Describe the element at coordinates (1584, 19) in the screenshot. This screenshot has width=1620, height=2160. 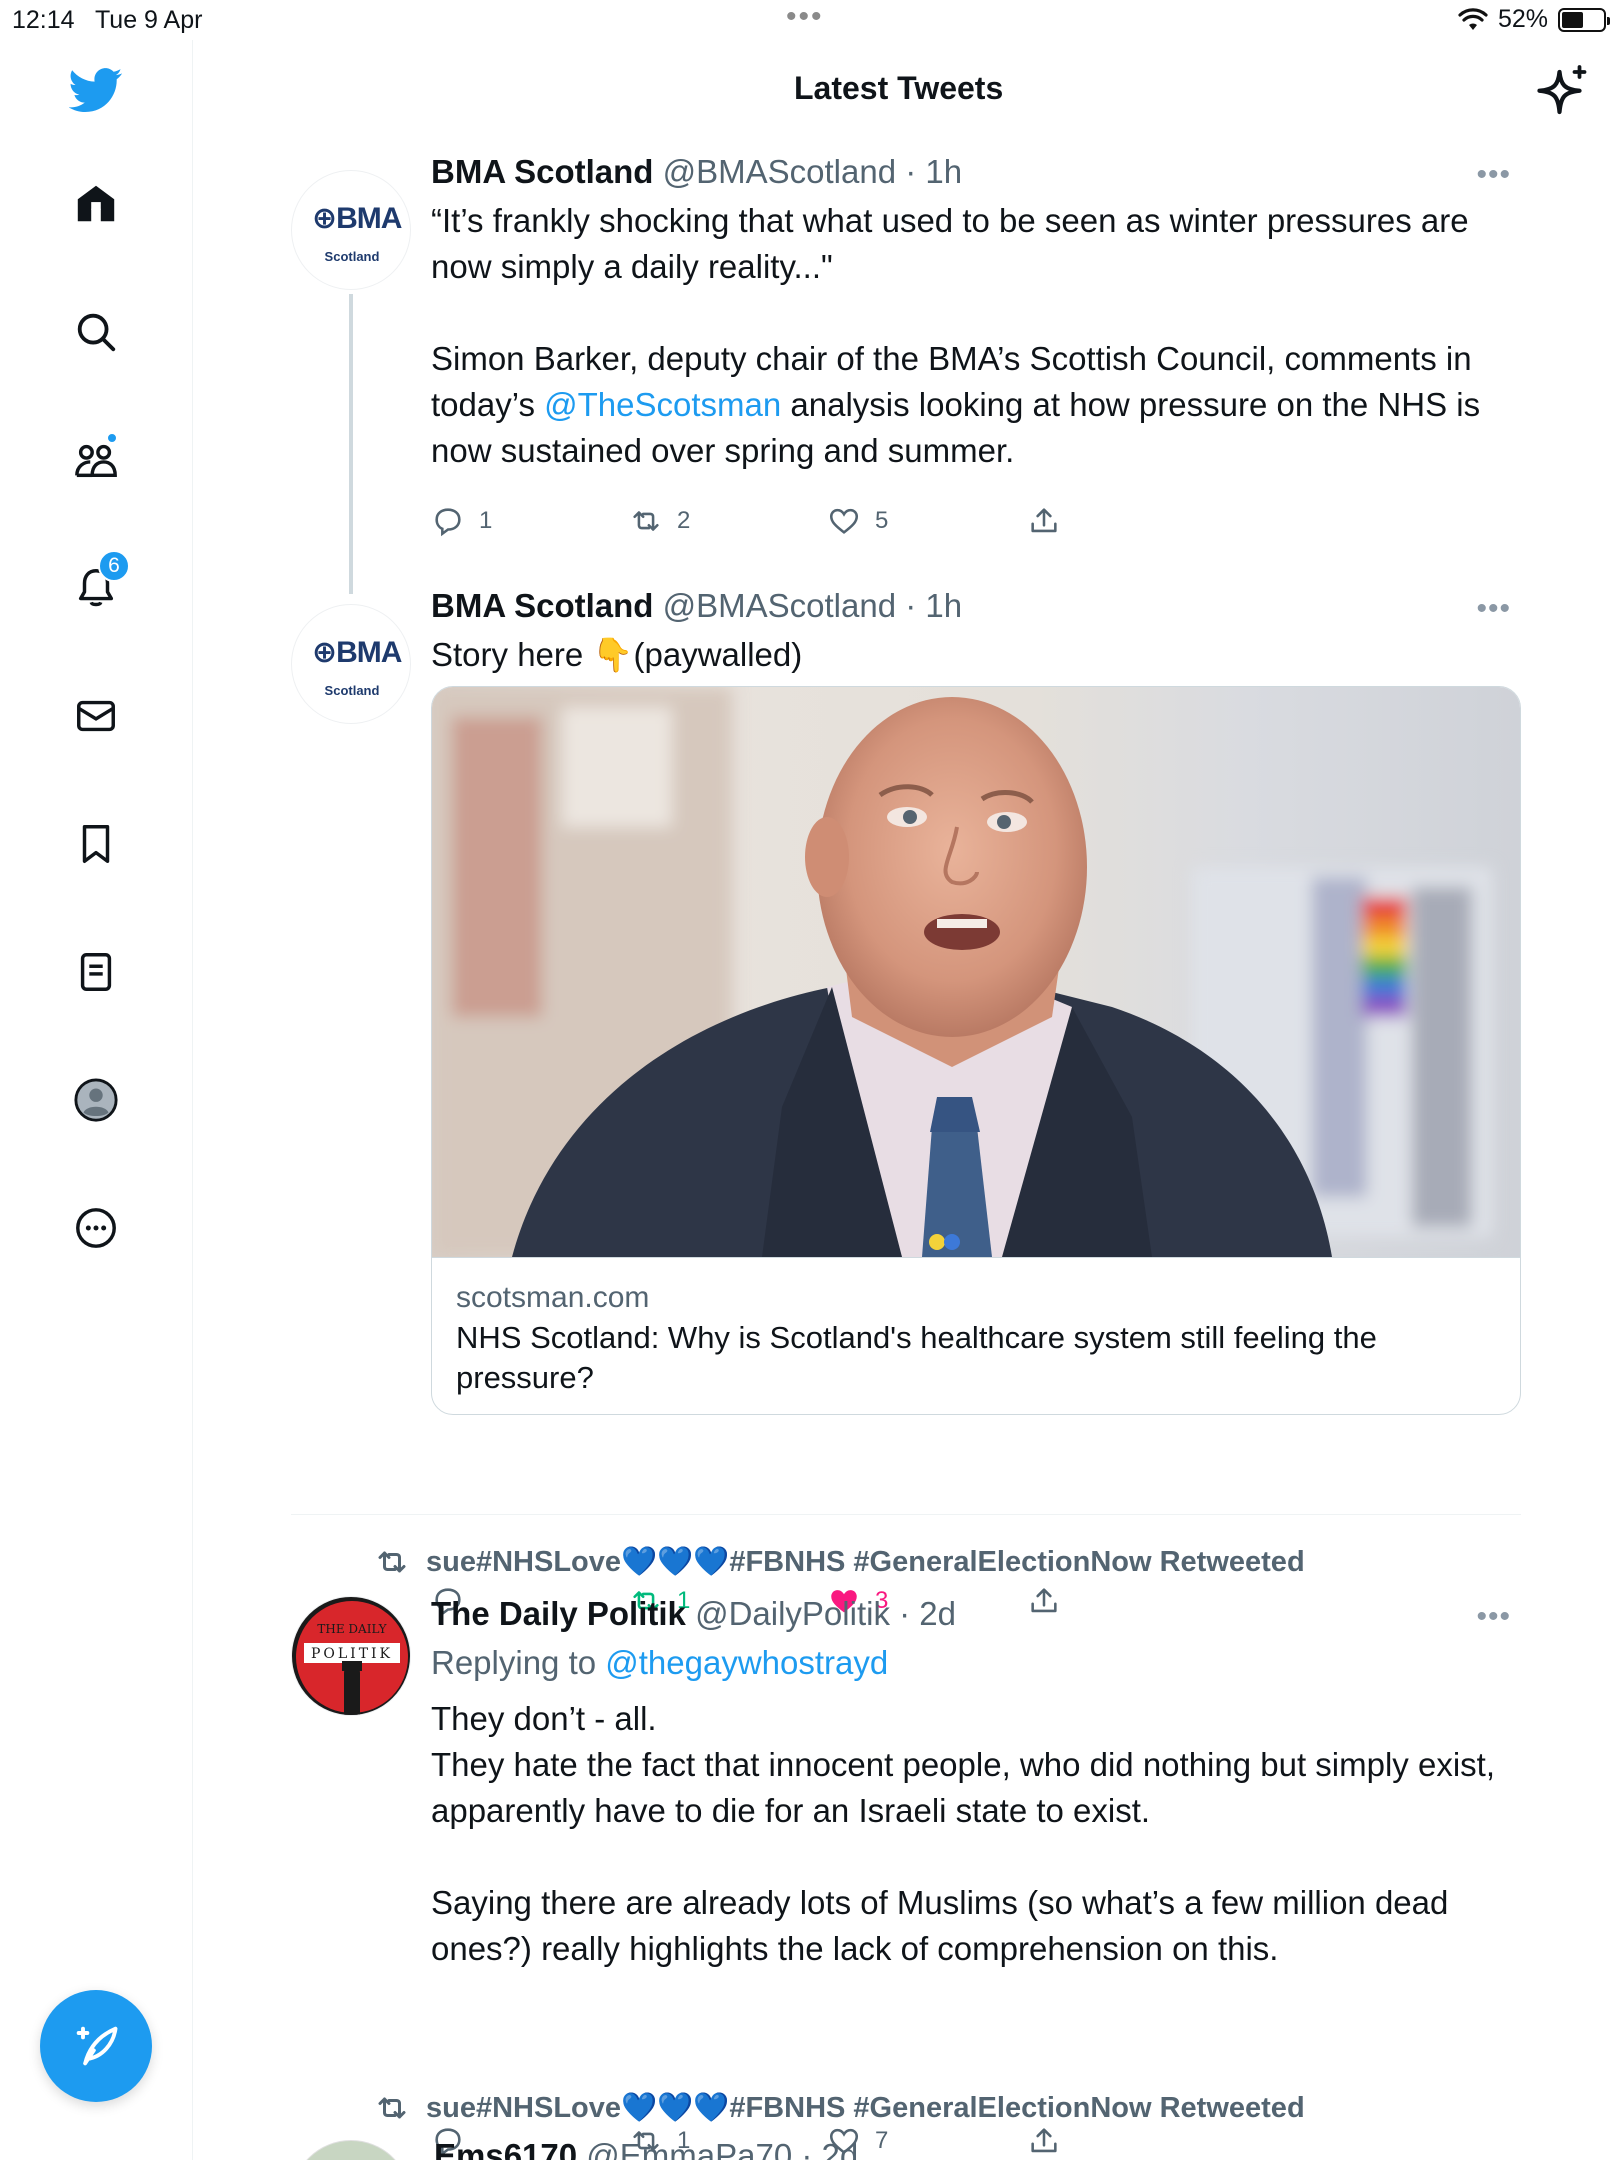
I see `battery-icon` at that location.